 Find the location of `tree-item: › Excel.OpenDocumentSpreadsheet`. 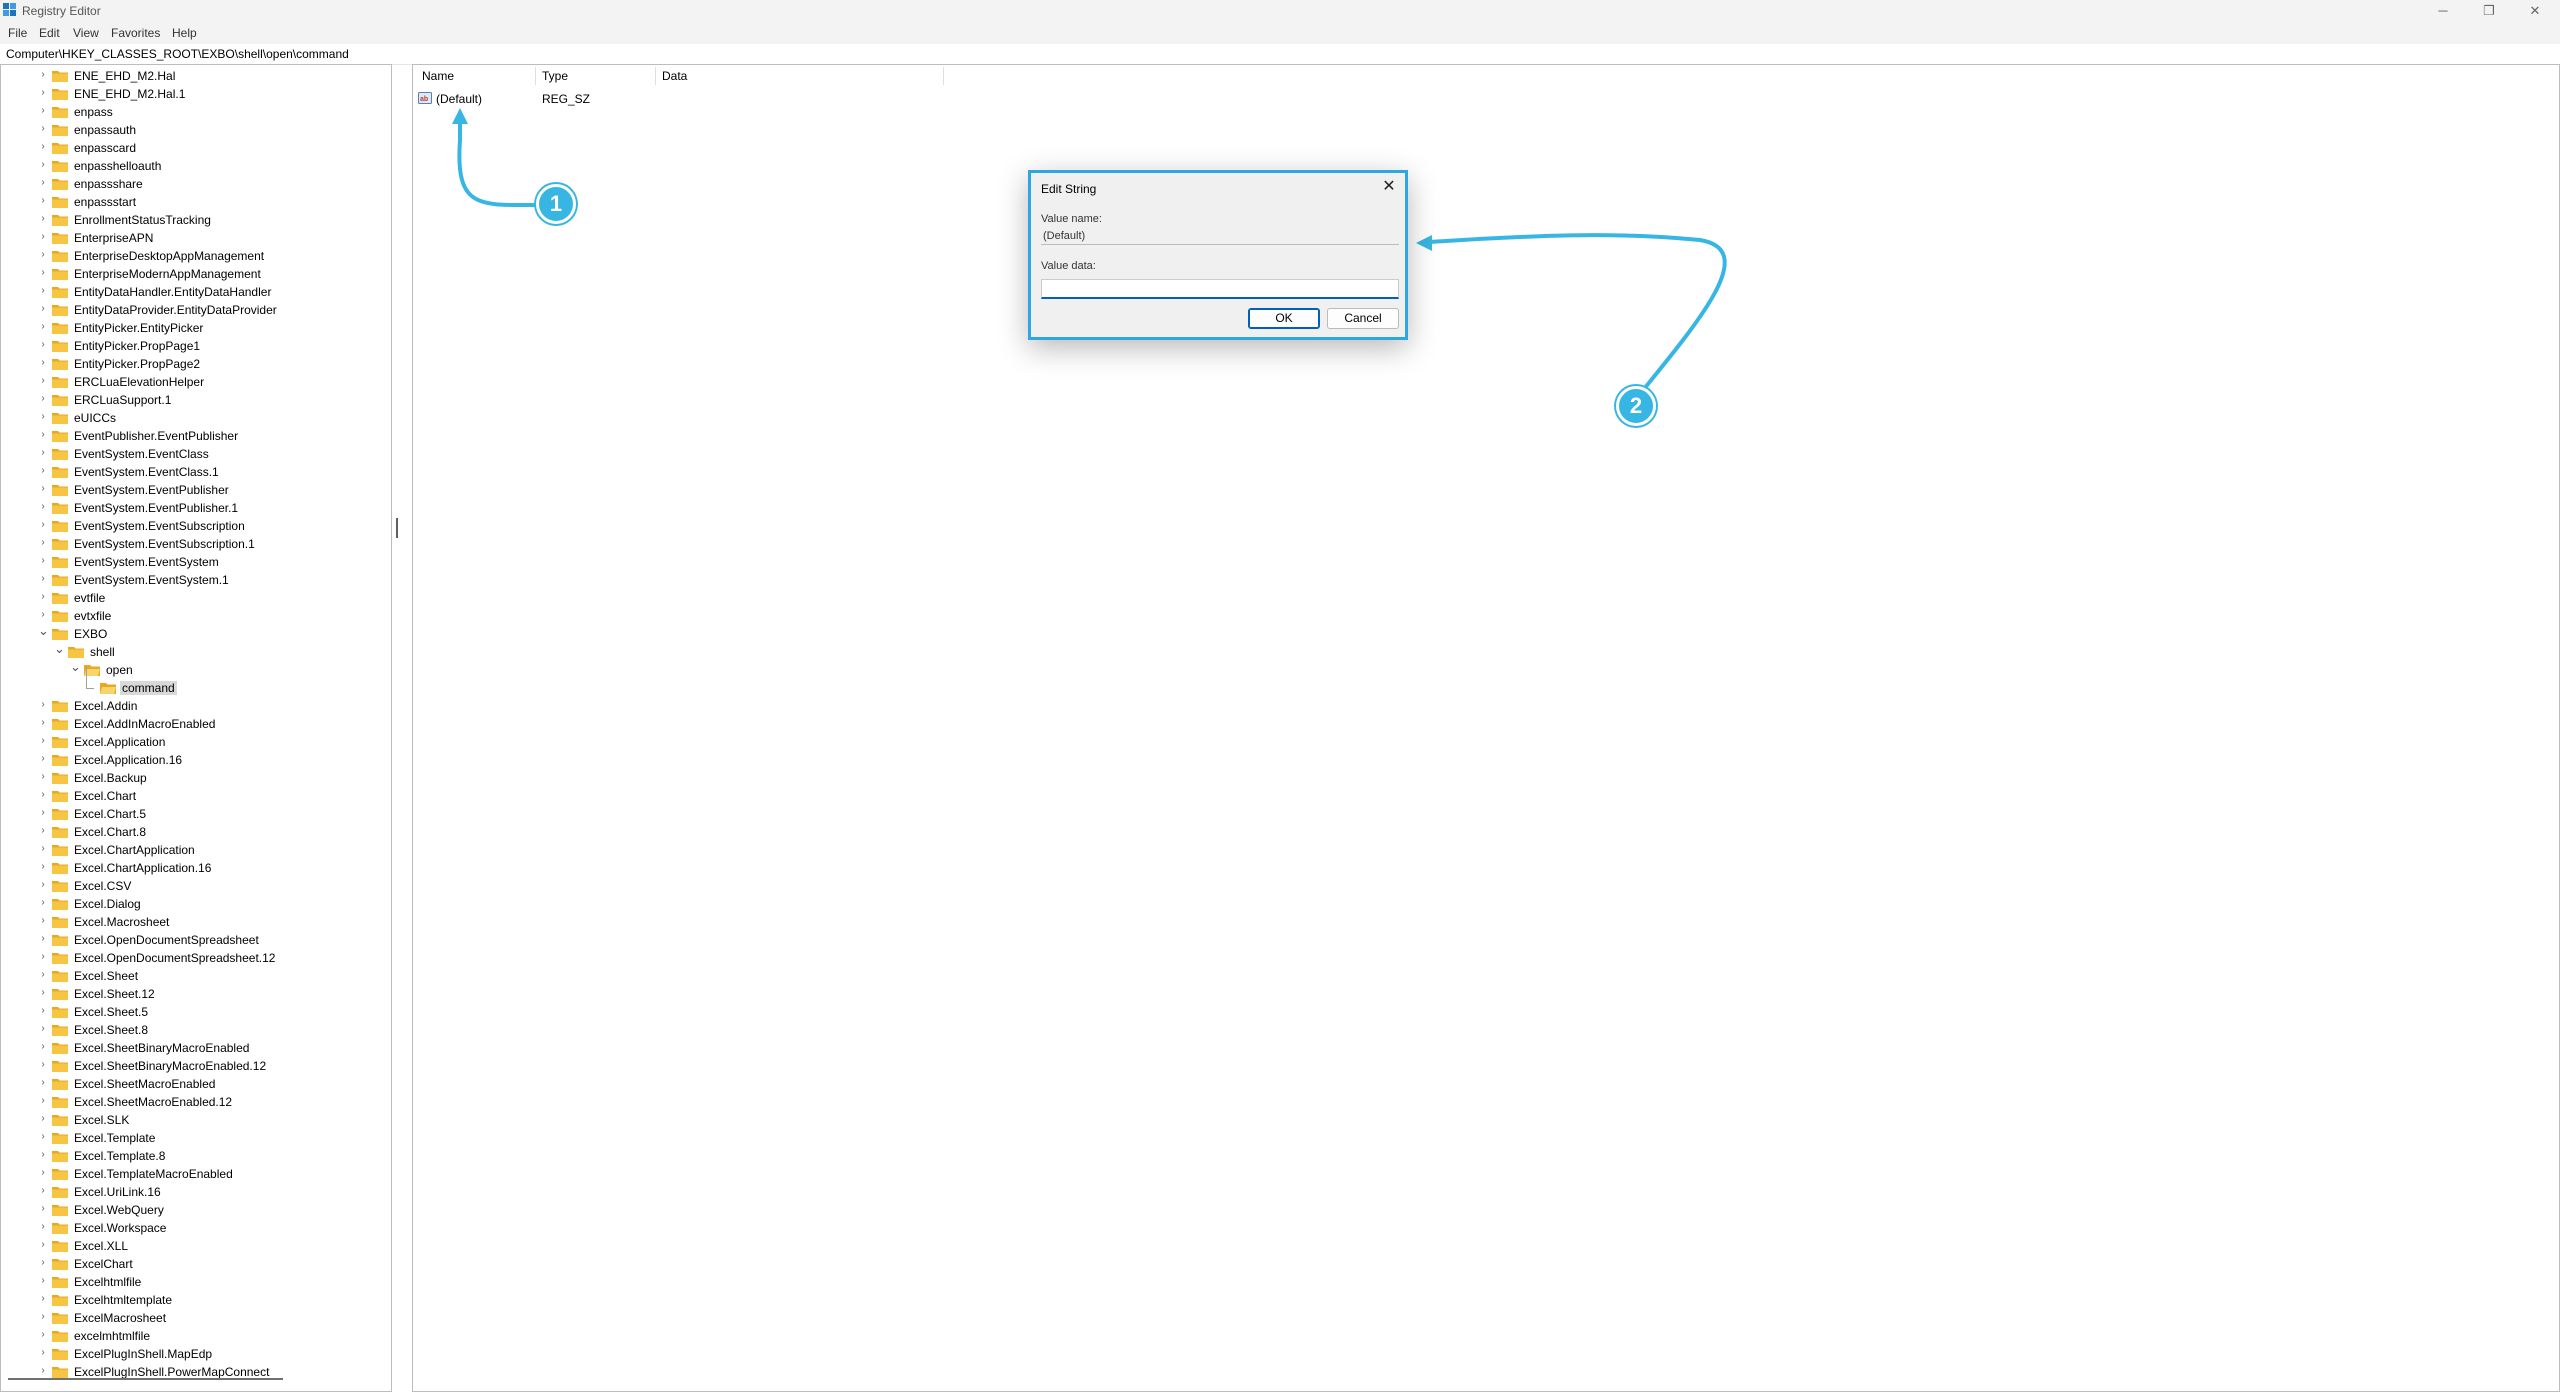

tree-item: › Excel.OpenDocumentSpreadsheet is located at coordinates (196, 940).